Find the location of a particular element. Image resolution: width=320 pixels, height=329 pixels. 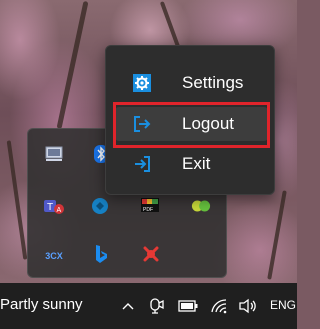

pdf-icon: PDF is located at coordinates (151, 206).